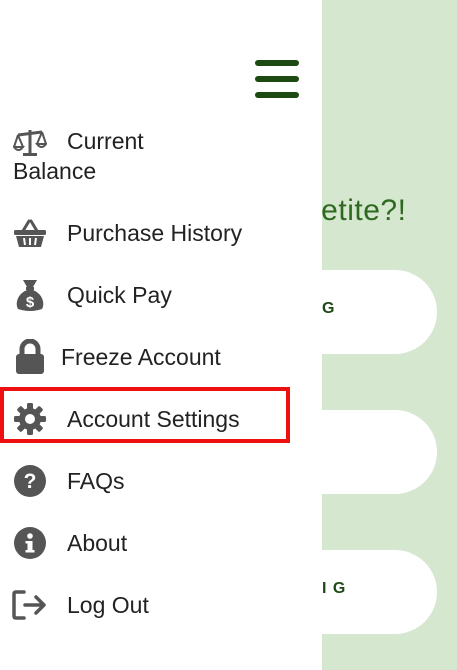  I want to click on money-bag-icon: $, so click(30, 295).